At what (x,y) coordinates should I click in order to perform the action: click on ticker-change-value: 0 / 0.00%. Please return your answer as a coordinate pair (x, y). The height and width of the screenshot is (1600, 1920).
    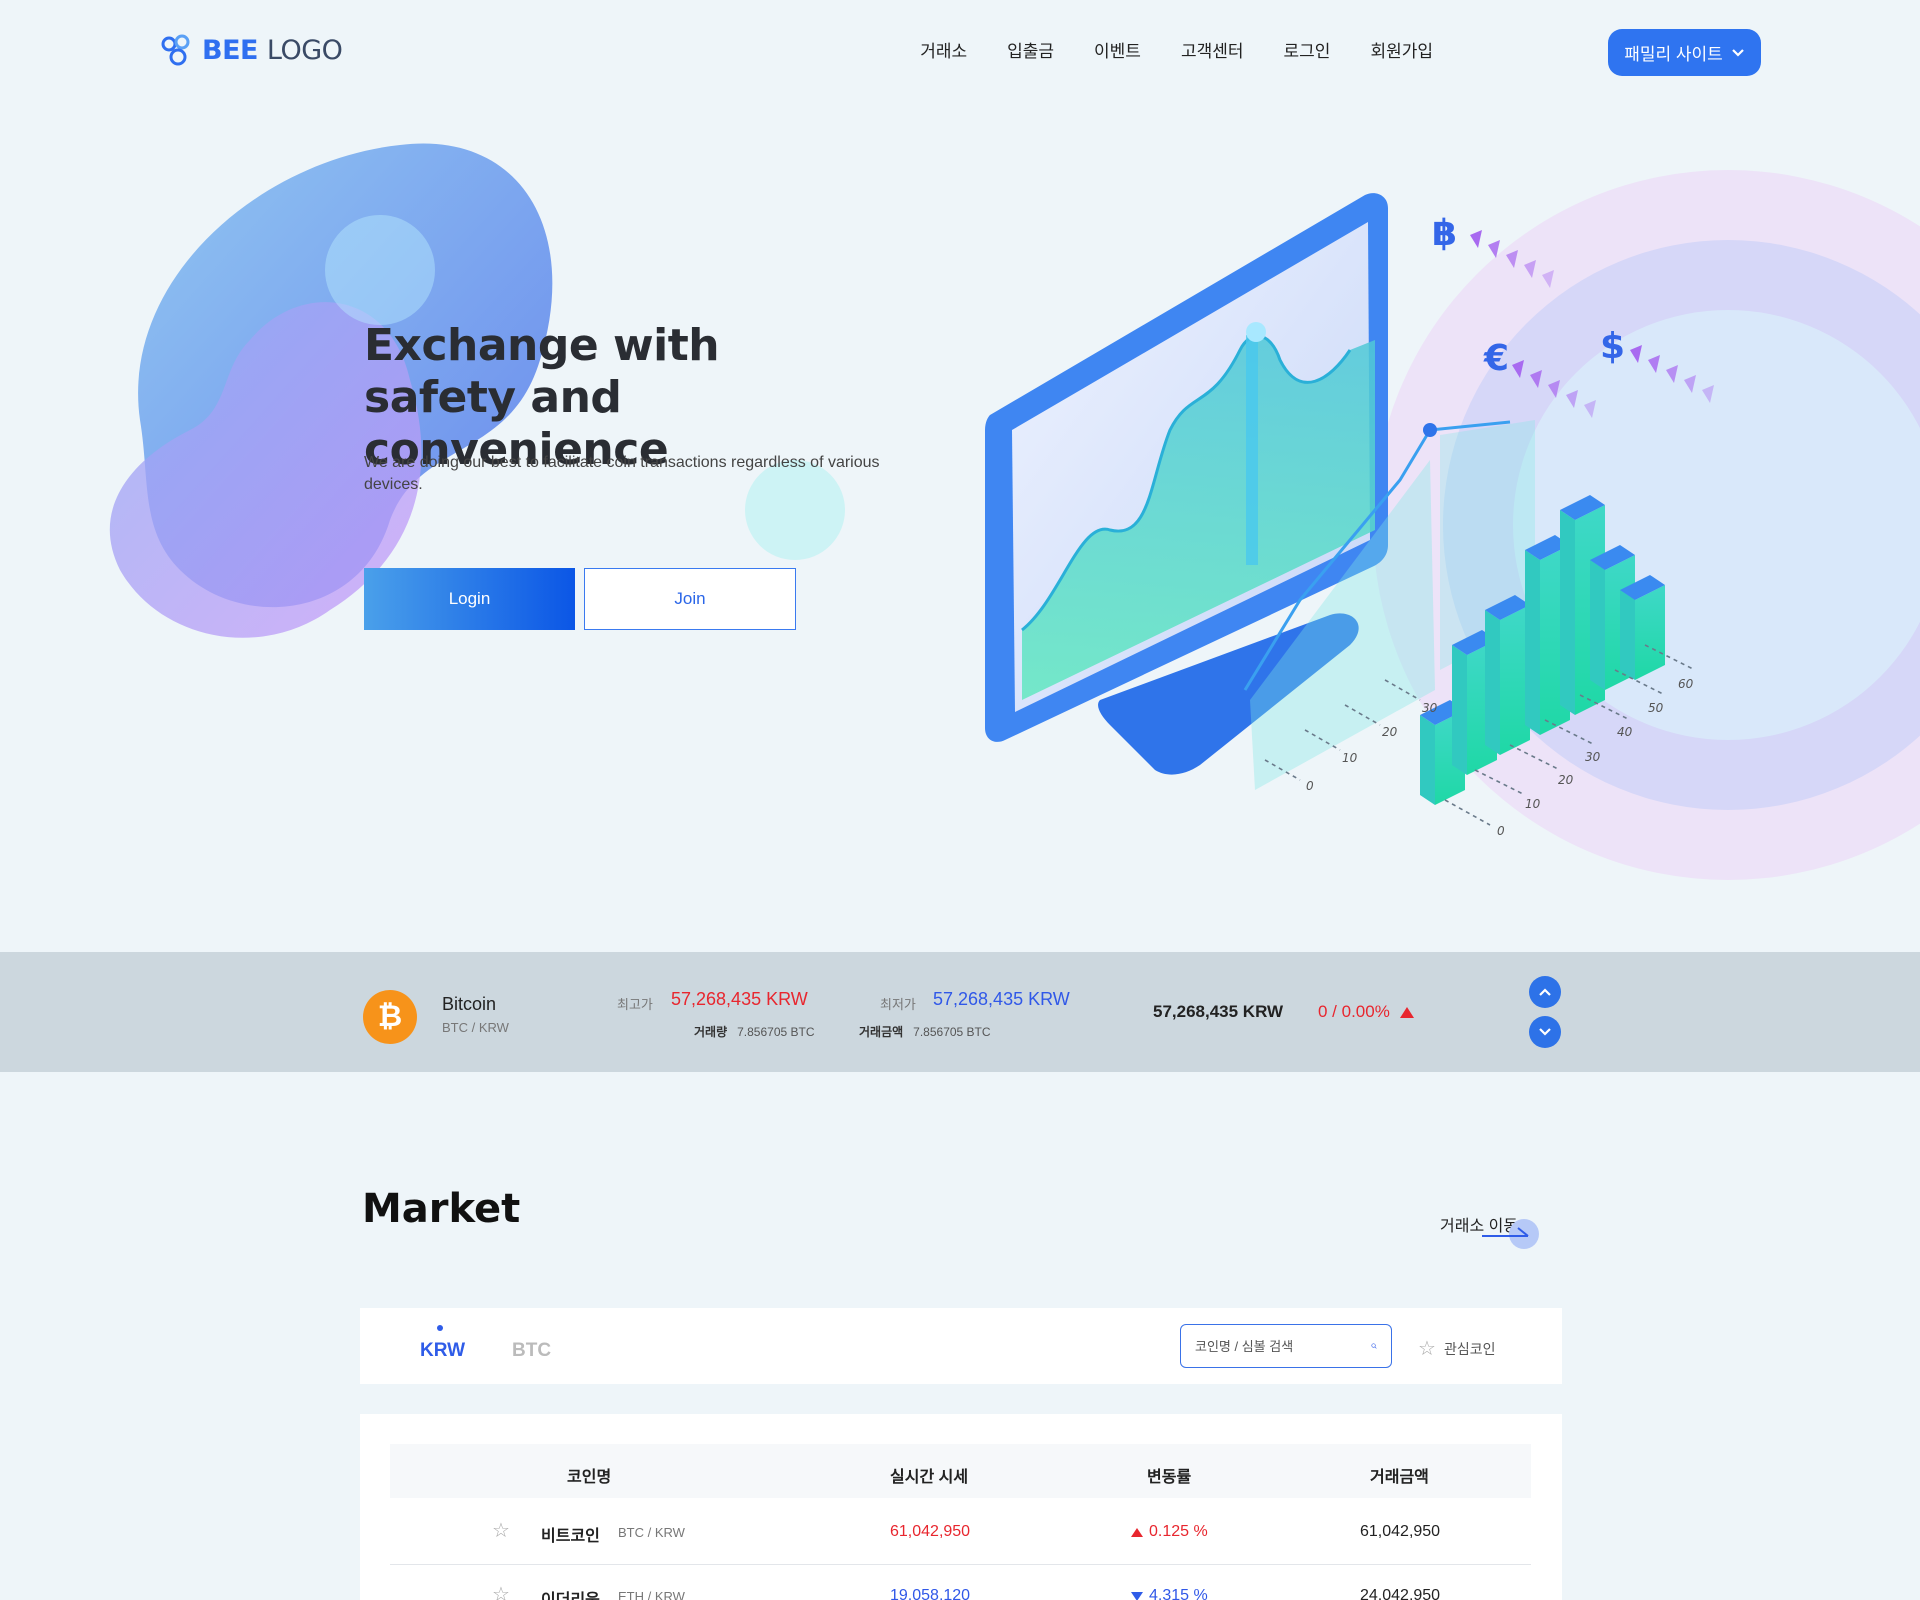
    Looking at the image, I should click on (1354, 1011).